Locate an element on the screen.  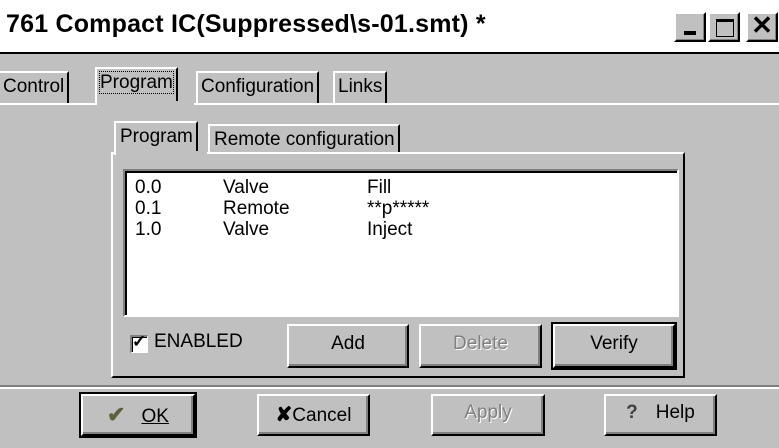
step-time: 1.0 is located at coordinates (148, 229).